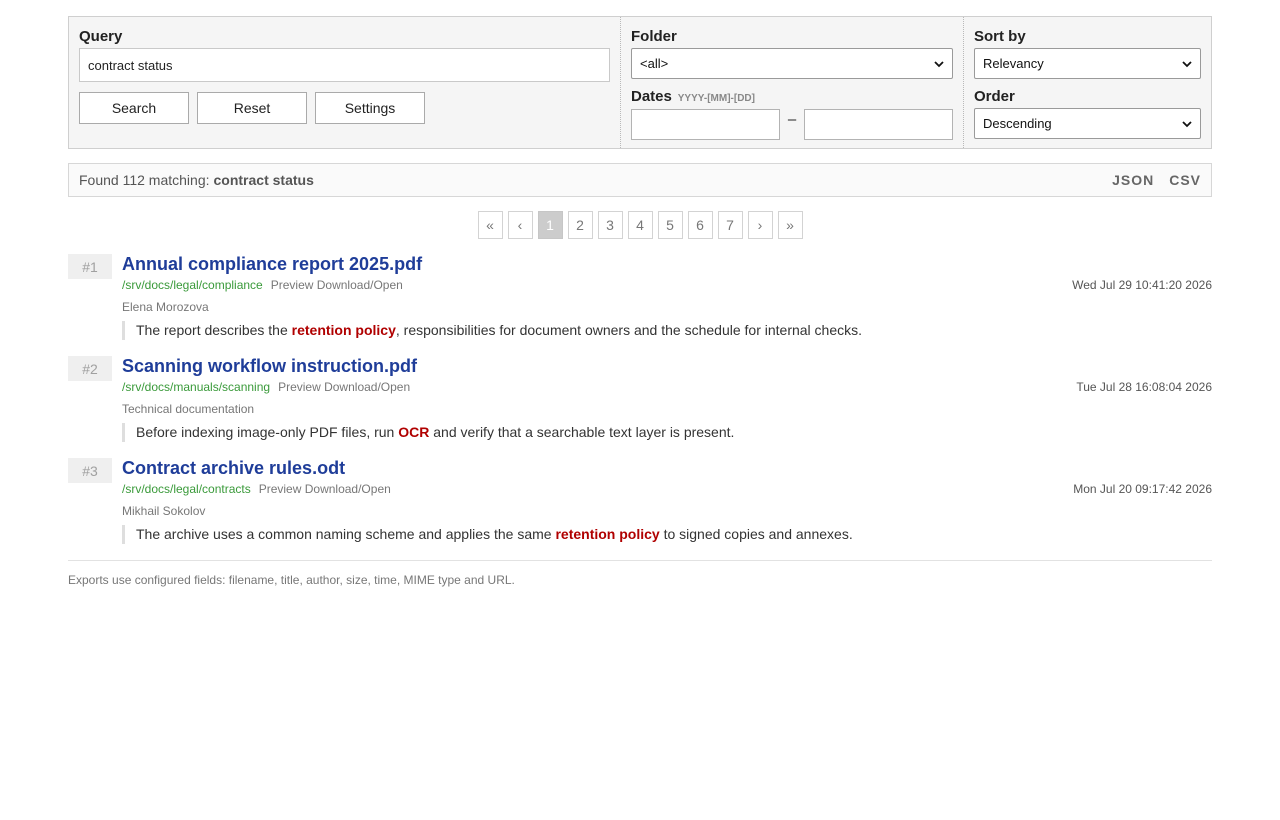 This screenshot has height=820, width=1280. What do you see at coordinates (164, 511) in the screenshot?
I see `result-author: Mikhail Sokolov` at bounding box center [164, 511].